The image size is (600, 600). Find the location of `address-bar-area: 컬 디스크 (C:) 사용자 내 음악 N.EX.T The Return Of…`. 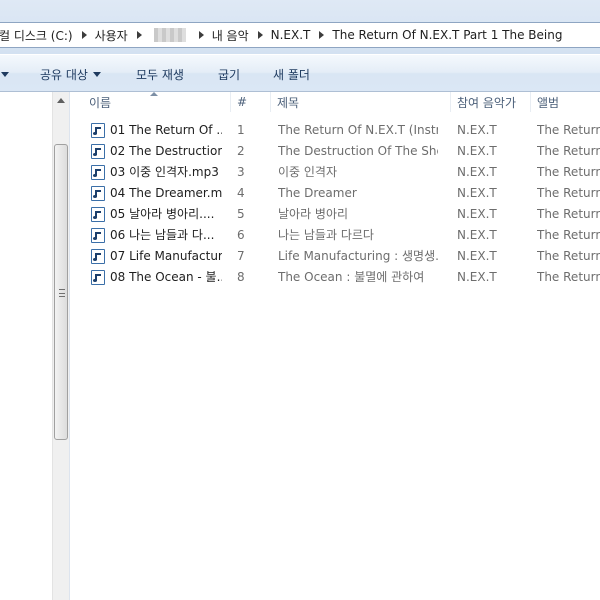

address-bar-area: 컬 디스크 (C:) 사용자 내 음악 N.EX.T The Return Of… is located at coordinates (300, 27).